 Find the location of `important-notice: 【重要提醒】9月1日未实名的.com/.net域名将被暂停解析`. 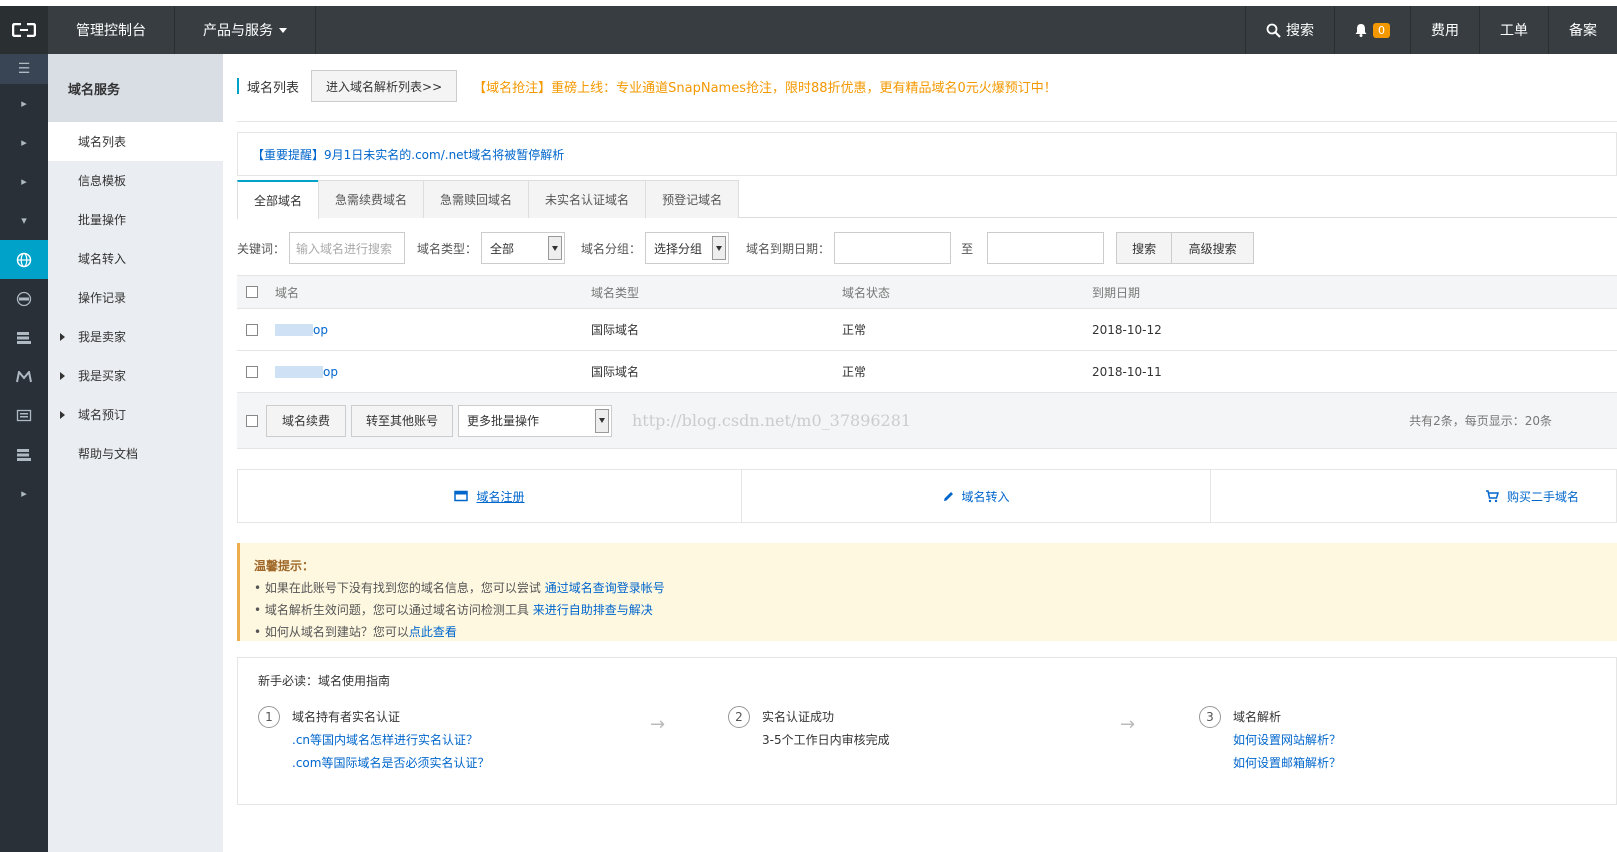

important-notice: 【重要提醒】9月1日未实名的.com/.net域名将被暂停解析 is located at coordinates (927, 154).